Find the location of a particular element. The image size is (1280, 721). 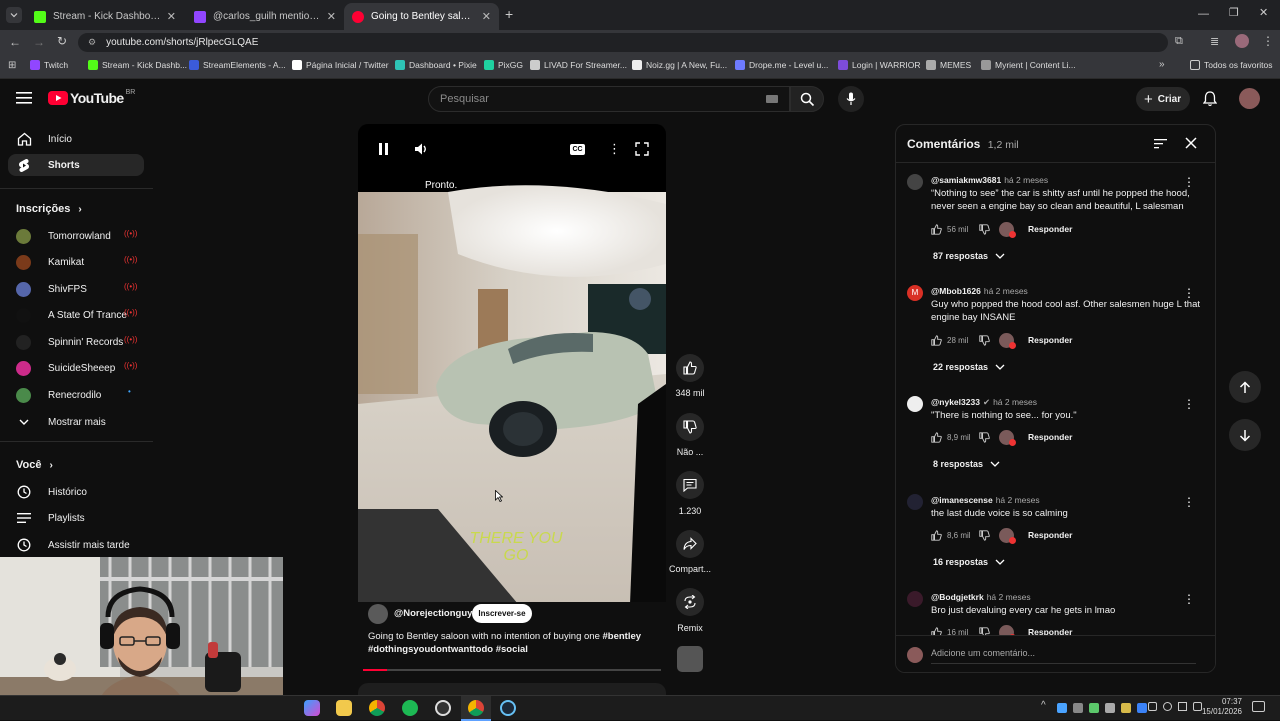

site-info-icon: ⚙ is located at coordinates (92, 42).